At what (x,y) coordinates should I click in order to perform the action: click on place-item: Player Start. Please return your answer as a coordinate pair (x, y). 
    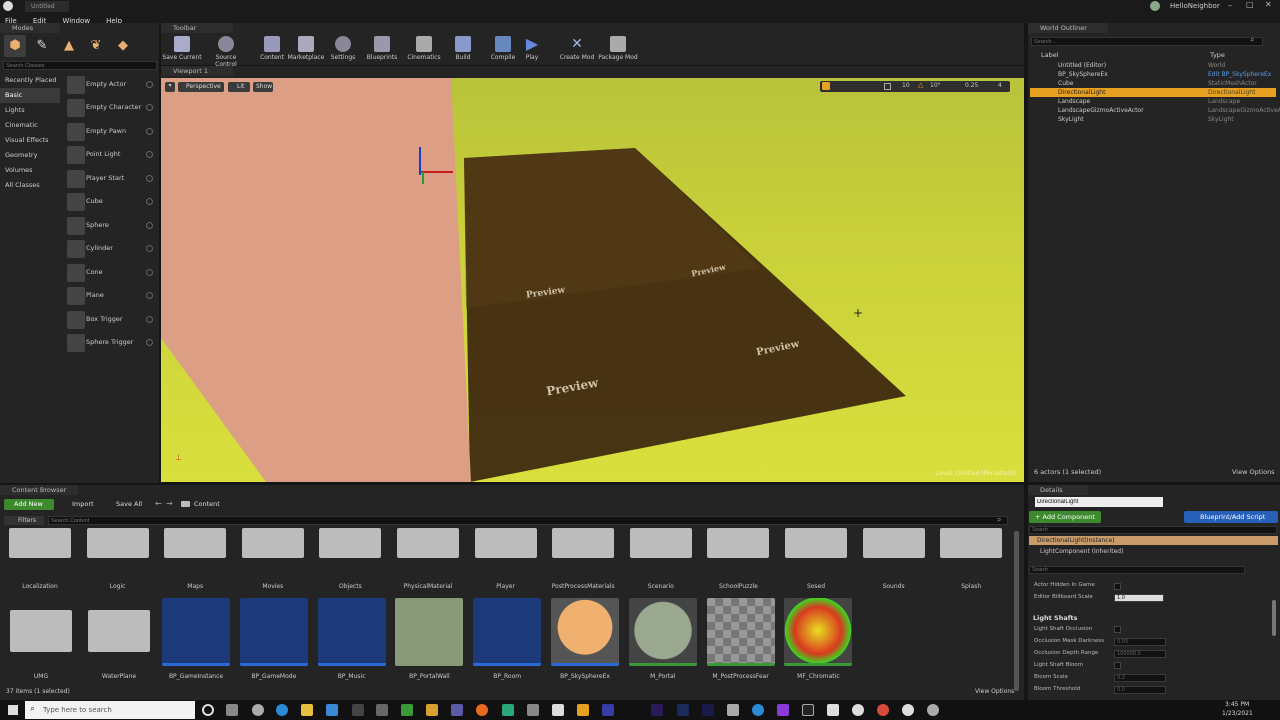
    Looking at the image, I should click on (110, 179).